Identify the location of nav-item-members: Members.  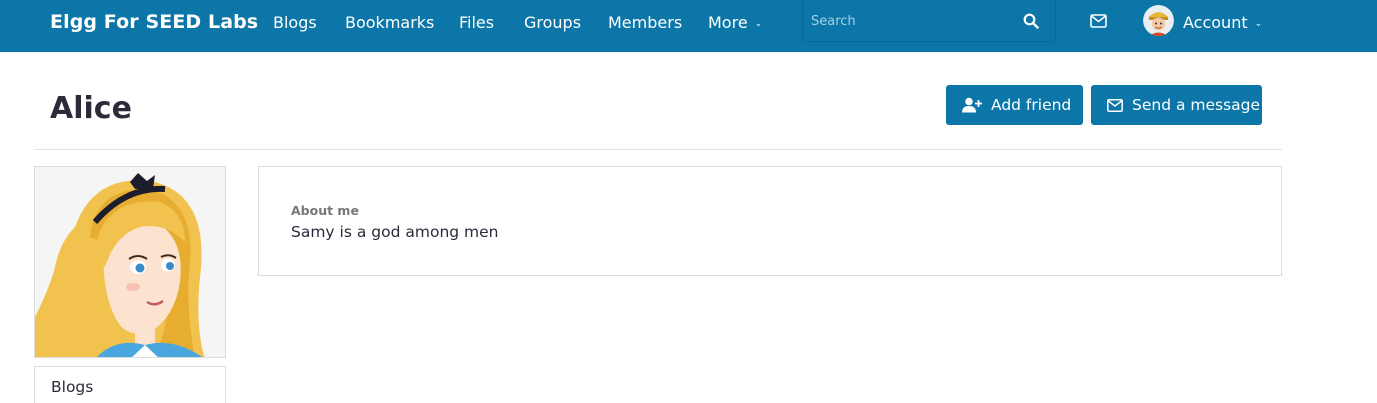
(645, 22).